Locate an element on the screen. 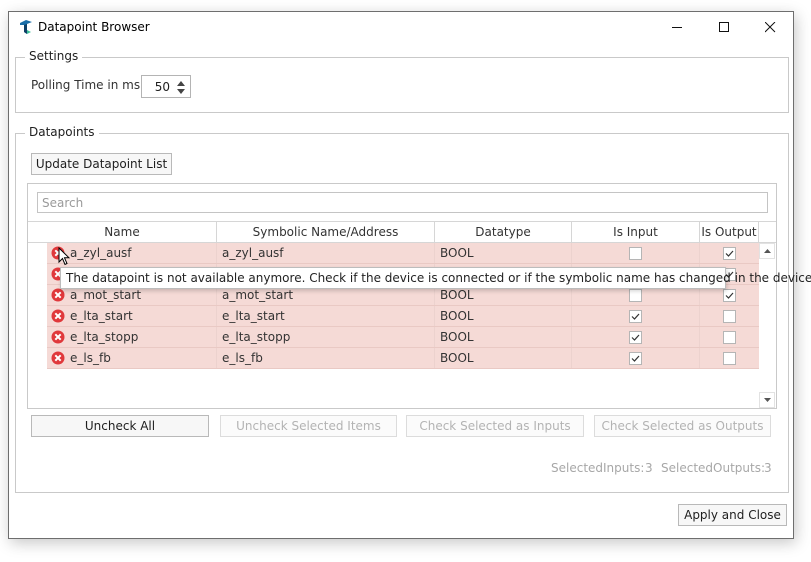  column-header-name: Name is located at coordinates (122, 232).